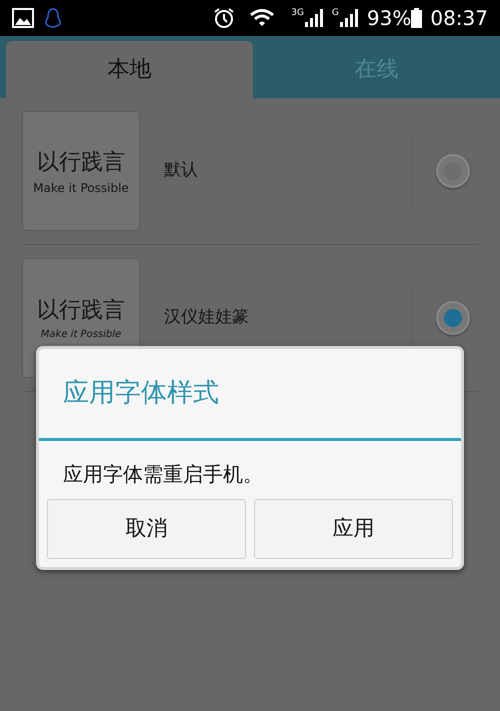 This screenshot has height=711, width=500. Describe the element at coordinates (416, 18) in the screenshot. I see `battery-icon` at that location.